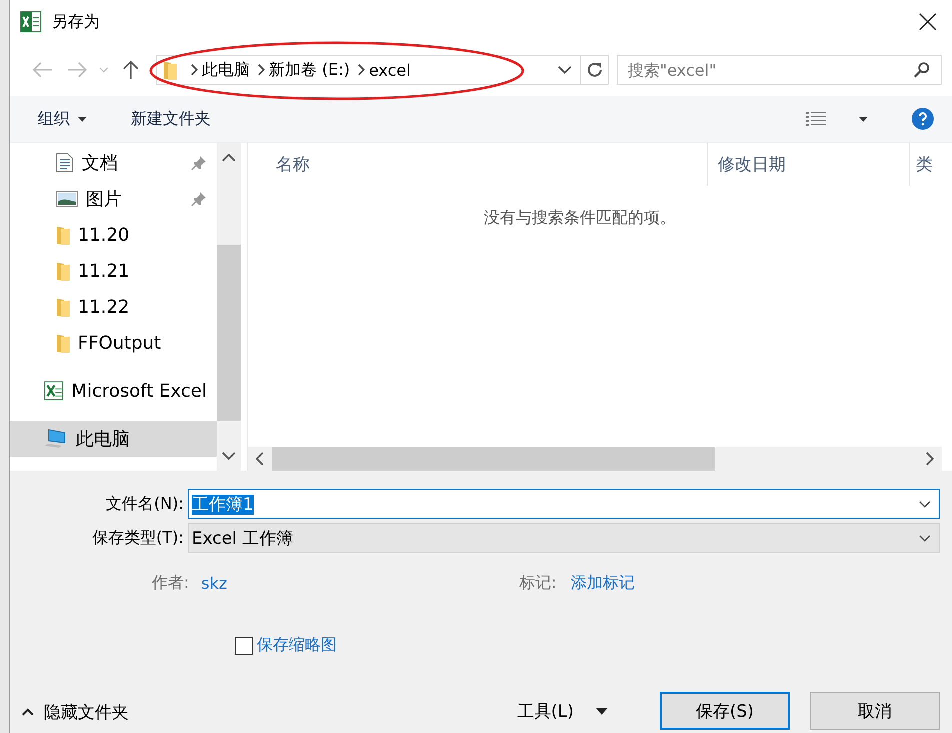 This screenshot has width=952, height=733. I want to click on computer-icon, so click(56, 439).